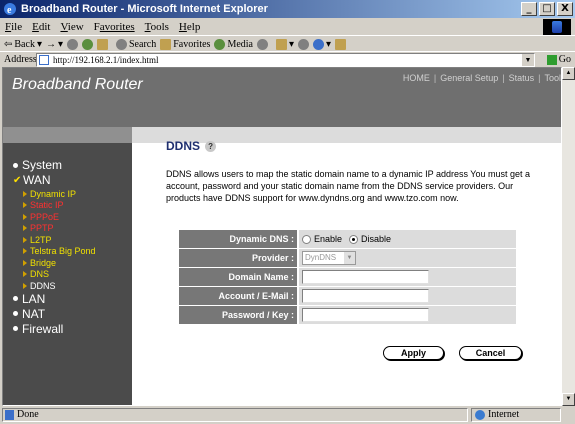 The height and width of the screenshot is (424, 575). I want to click on status-text-cell: Done, so click(235, 415).